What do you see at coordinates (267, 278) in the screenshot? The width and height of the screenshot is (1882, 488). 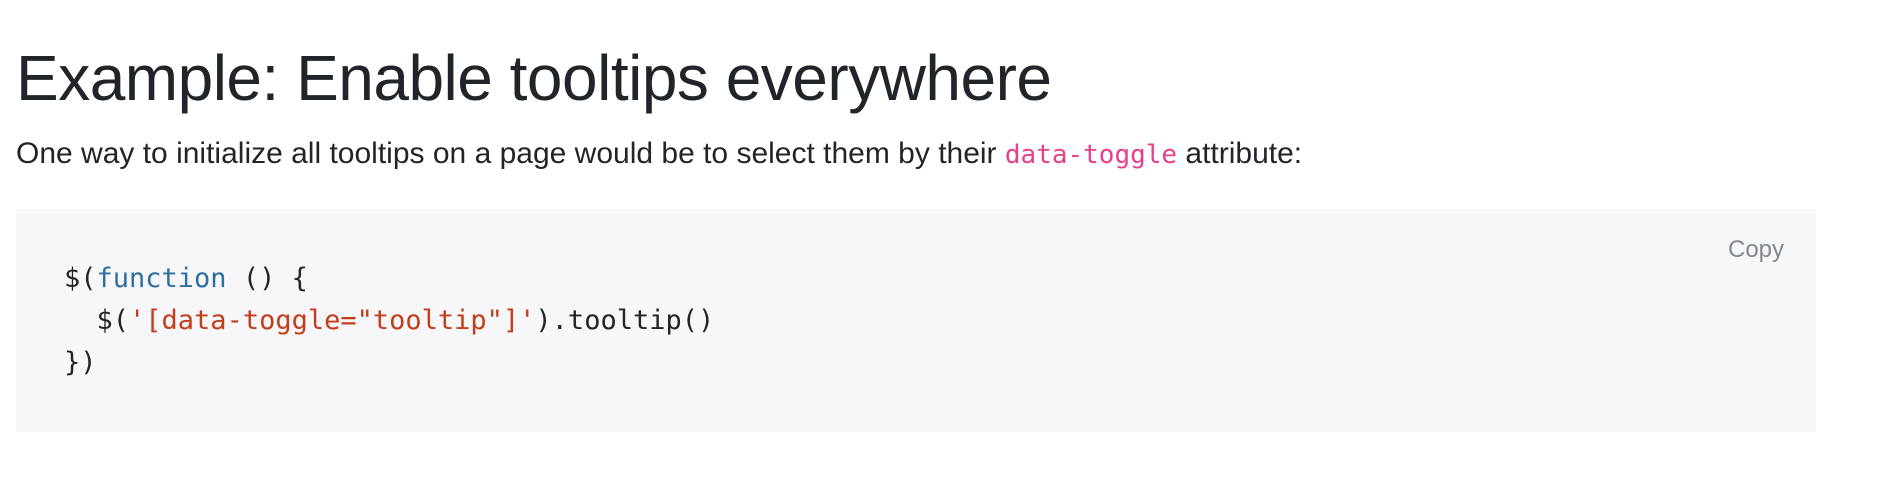 I see `code-token: () {` at bounding box center [267, 278].